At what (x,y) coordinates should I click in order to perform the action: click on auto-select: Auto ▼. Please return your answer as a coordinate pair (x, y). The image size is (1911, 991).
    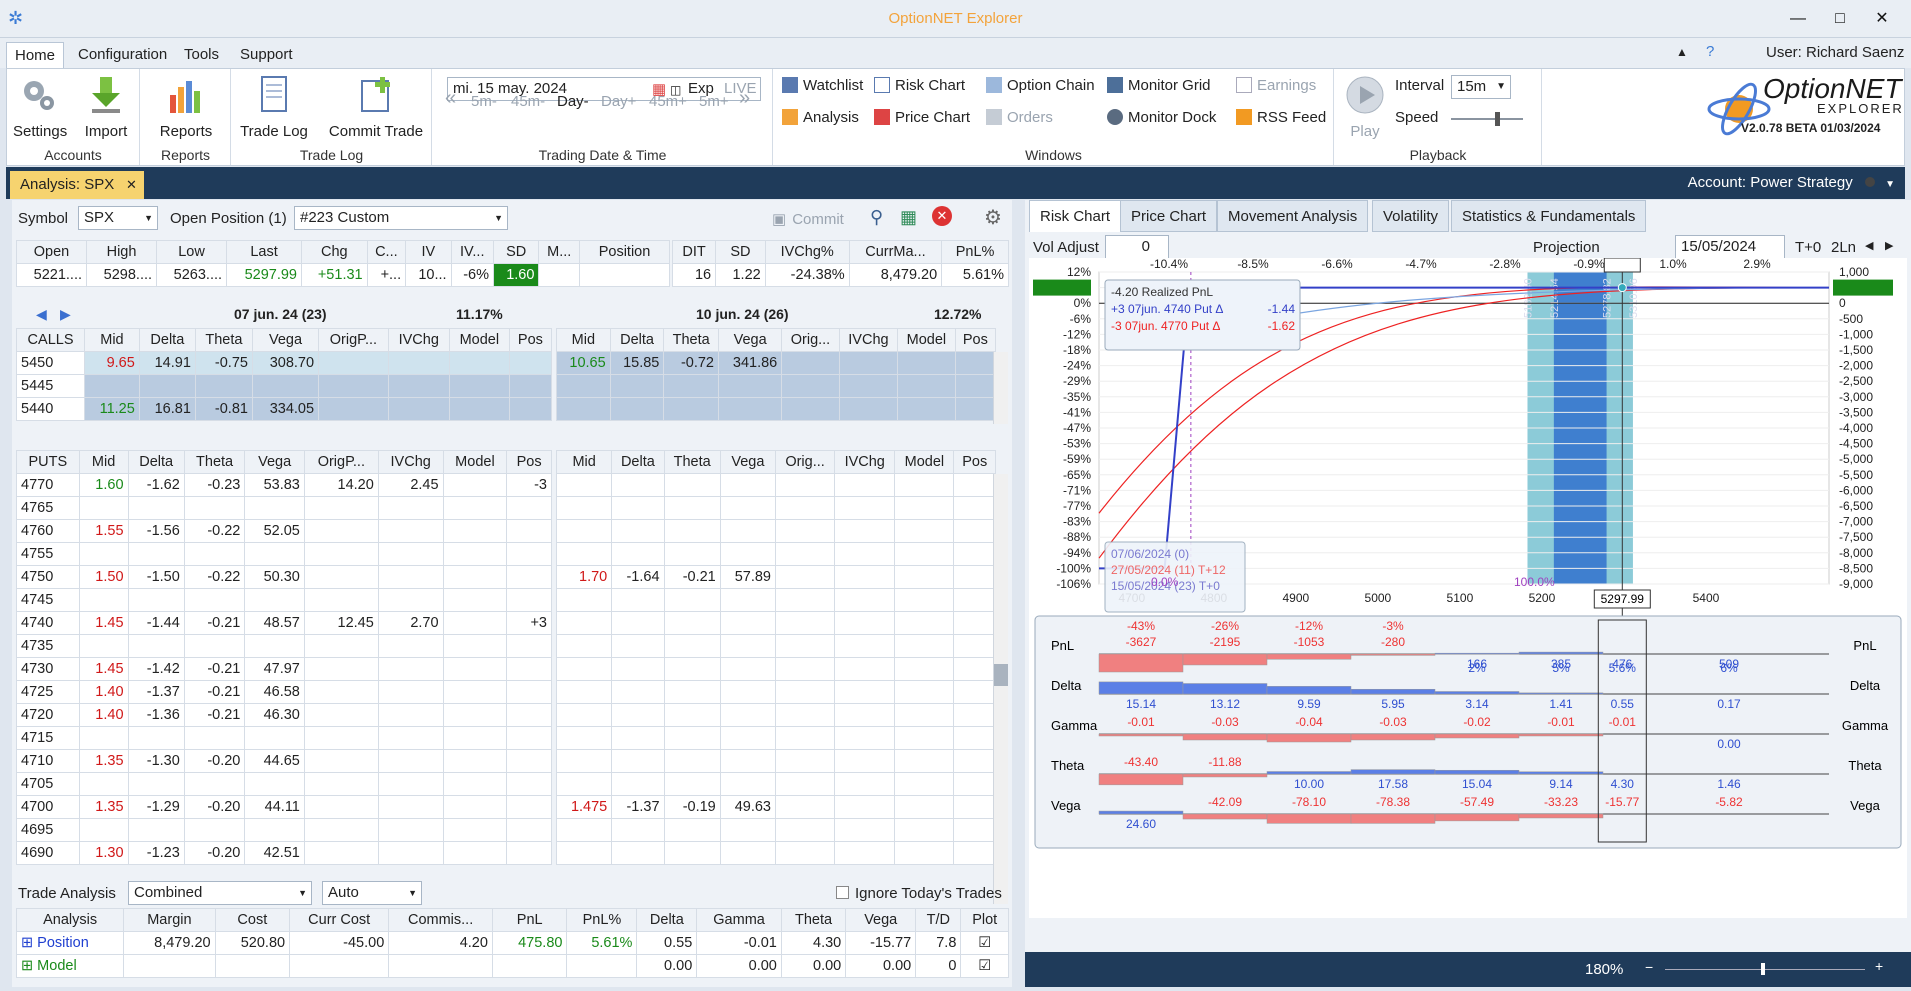
    Looking at the image, I should click on (372, 893).